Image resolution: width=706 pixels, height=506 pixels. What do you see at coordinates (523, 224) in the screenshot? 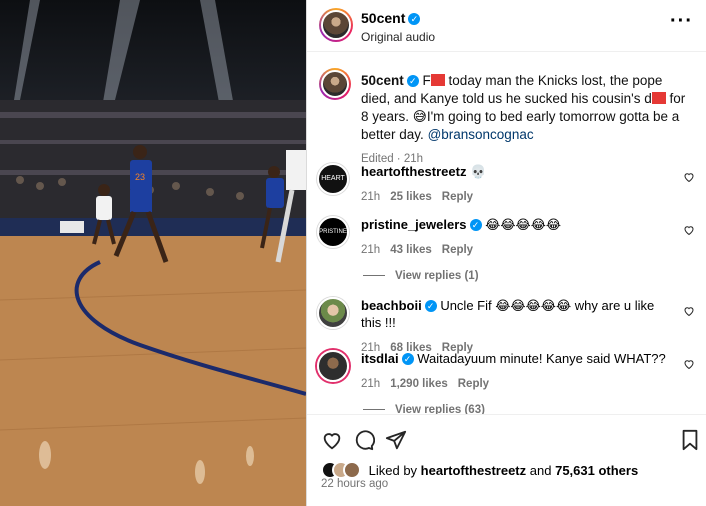
I see `comment-text: 😂😂😂😂😂` at bounding box center [523, 224].